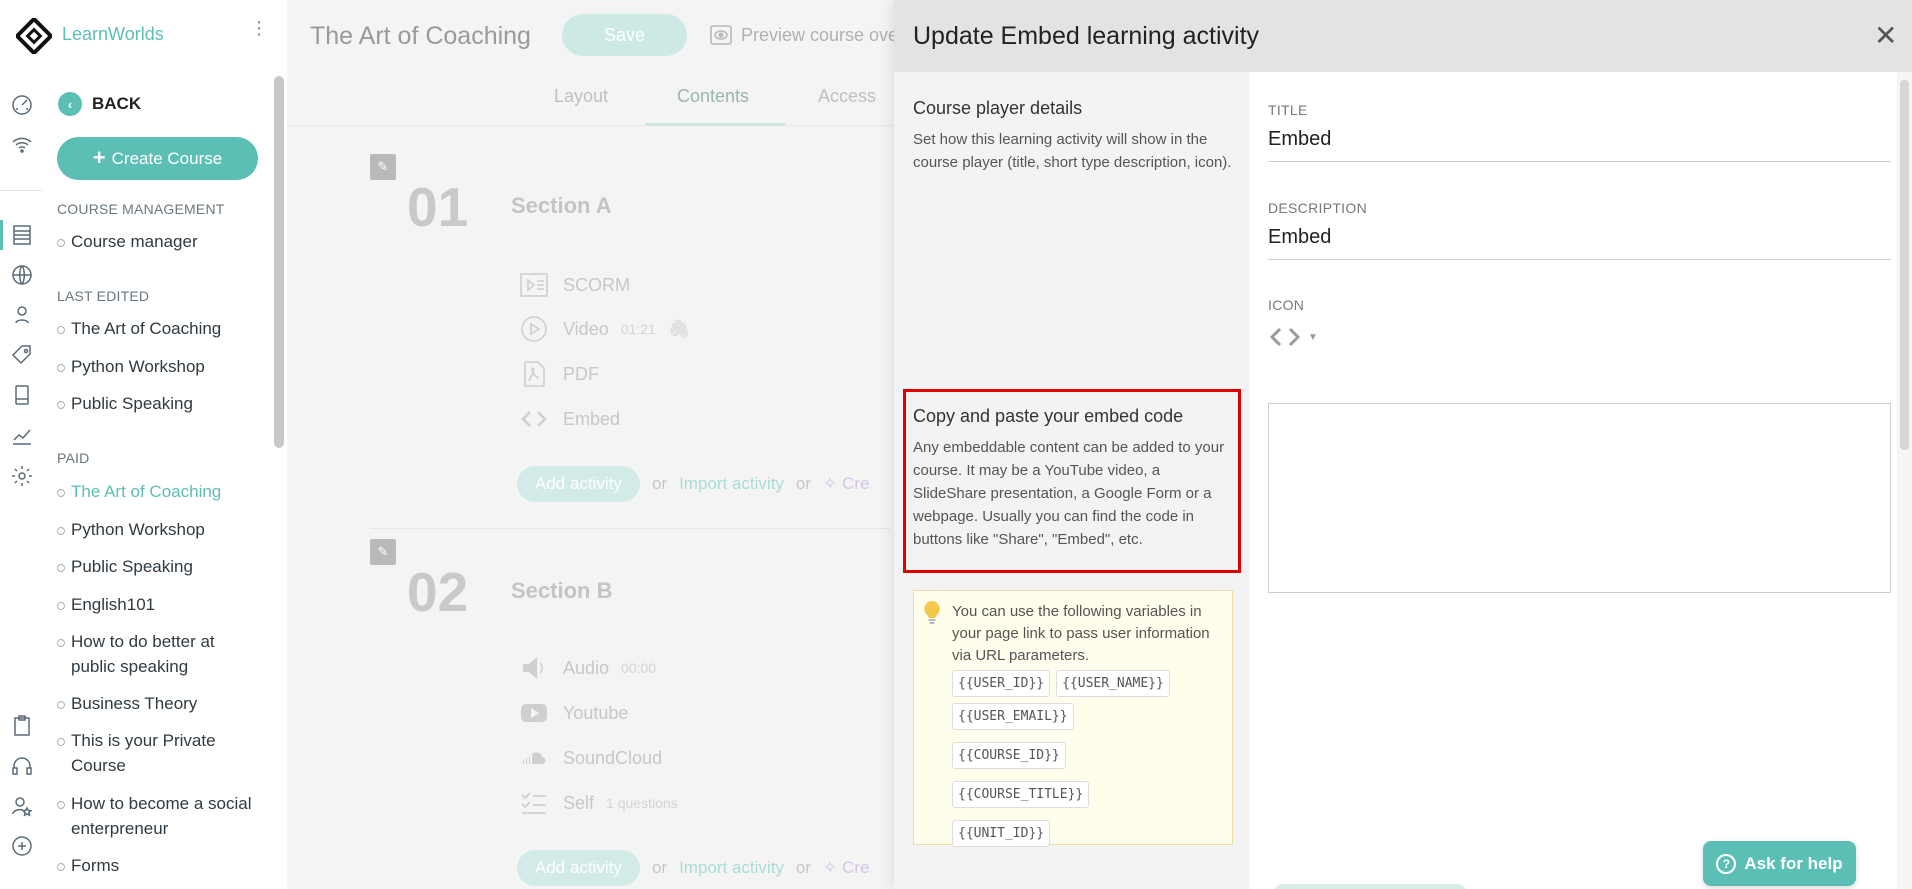 This screenshot has height=889, width=1912. What do you see at coordinates (713, 96) in the screenshot?
I see `tab-contents: Contents` at bounding box center [713, 96].